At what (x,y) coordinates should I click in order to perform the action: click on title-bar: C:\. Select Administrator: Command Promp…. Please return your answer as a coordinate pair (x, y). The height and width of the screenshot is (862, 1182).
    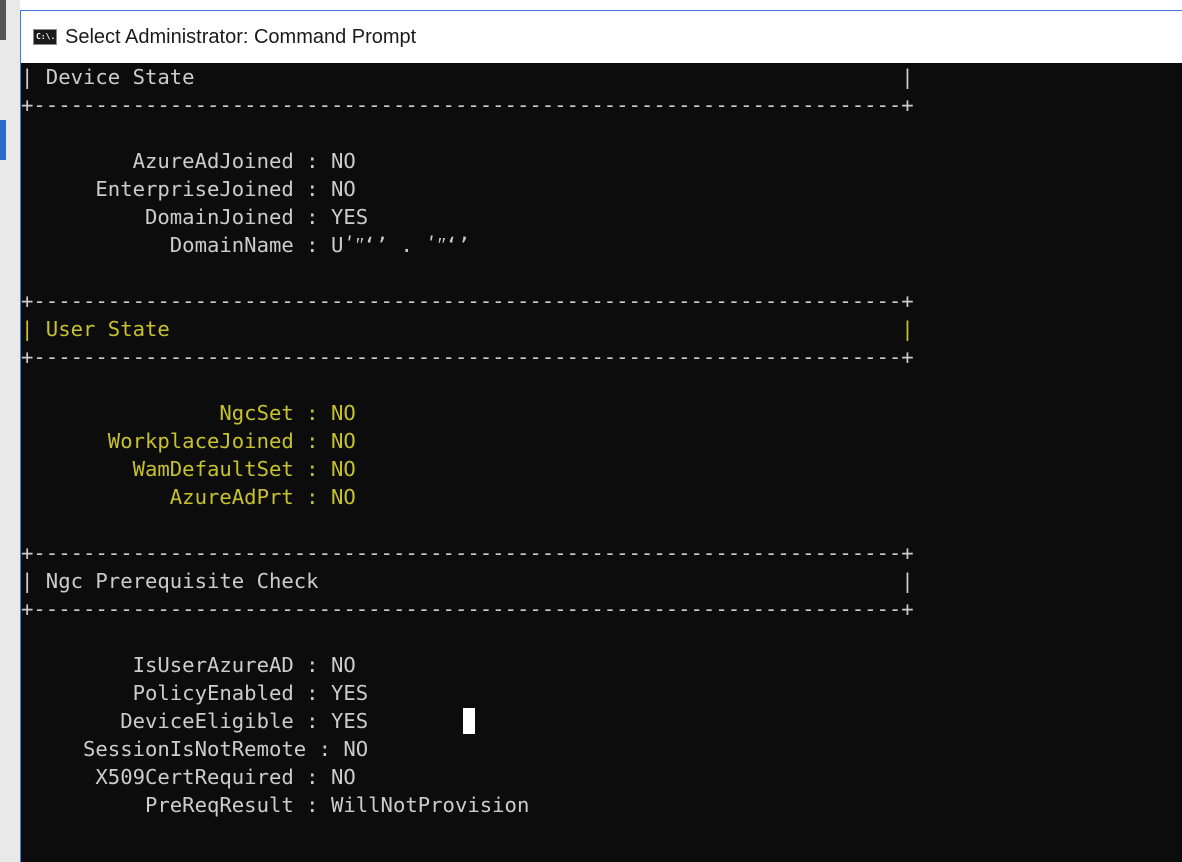
    Looking at the image, I should click on (601, 37).